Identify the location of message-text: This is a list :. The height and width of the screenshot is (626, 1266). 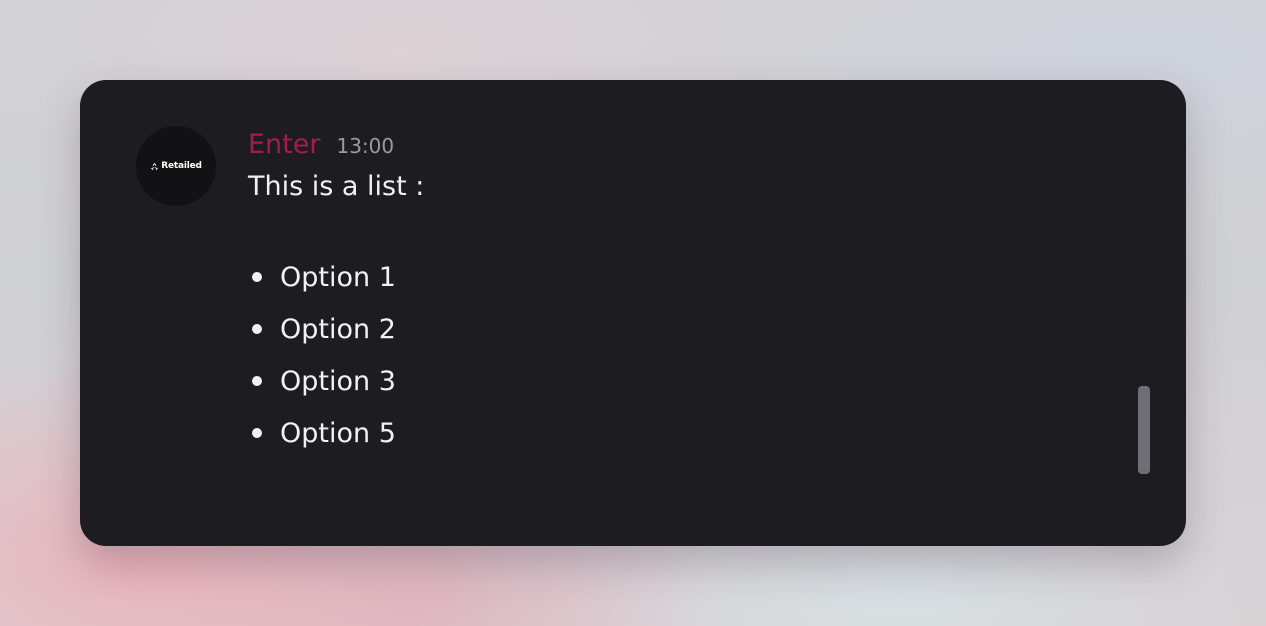
(336, 186).